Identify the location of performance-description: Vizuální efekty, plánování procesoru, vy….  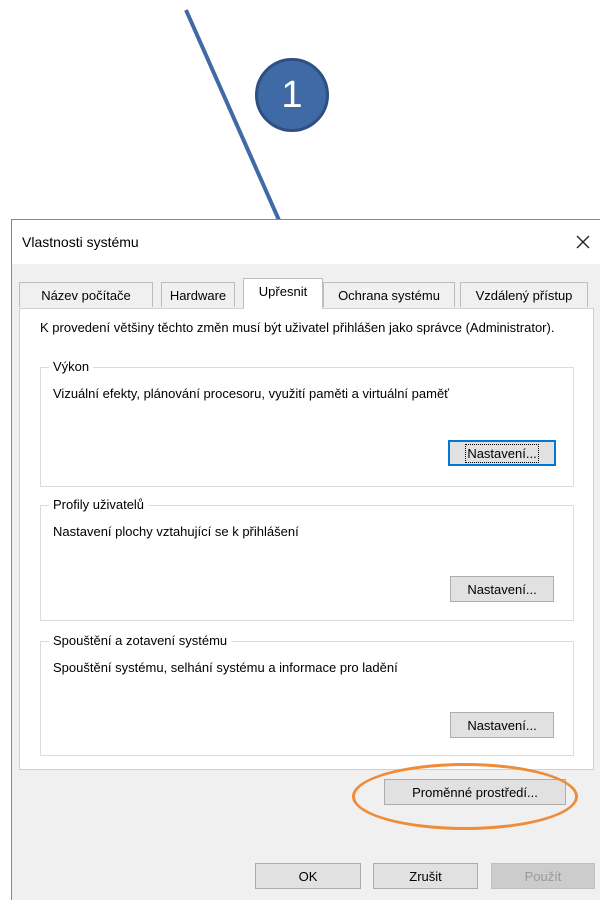
(251, 393).